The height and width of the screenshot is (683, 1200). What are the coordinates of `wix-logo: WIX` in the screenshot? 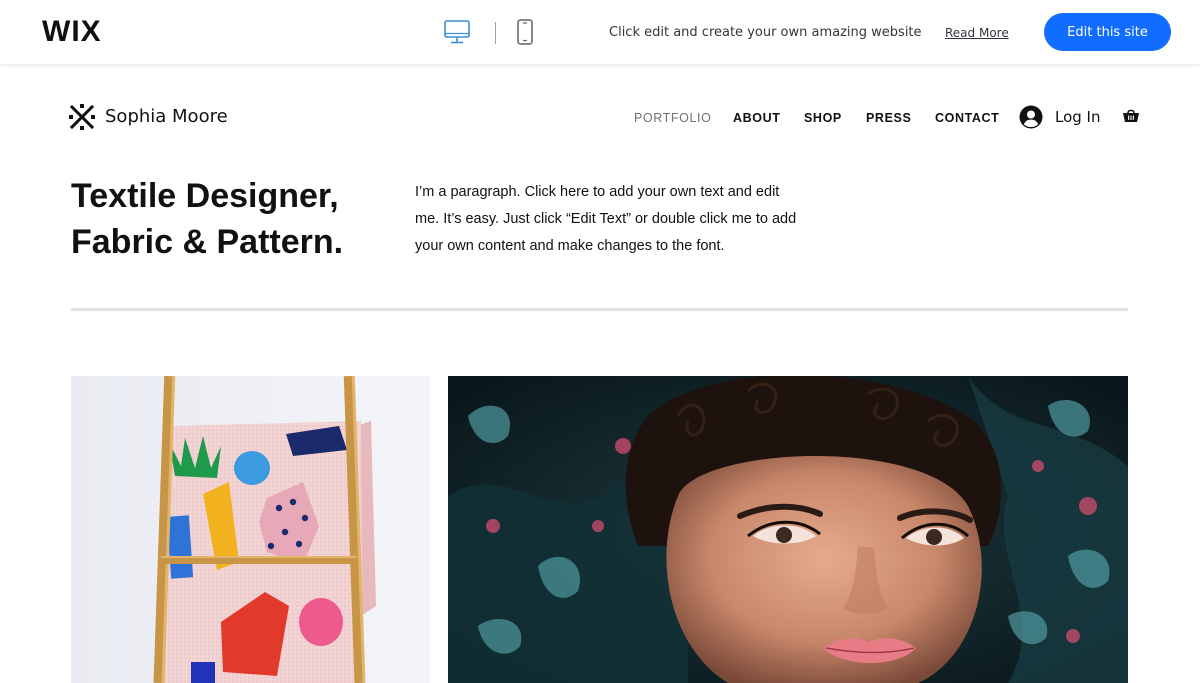 It's located at (72, 32).